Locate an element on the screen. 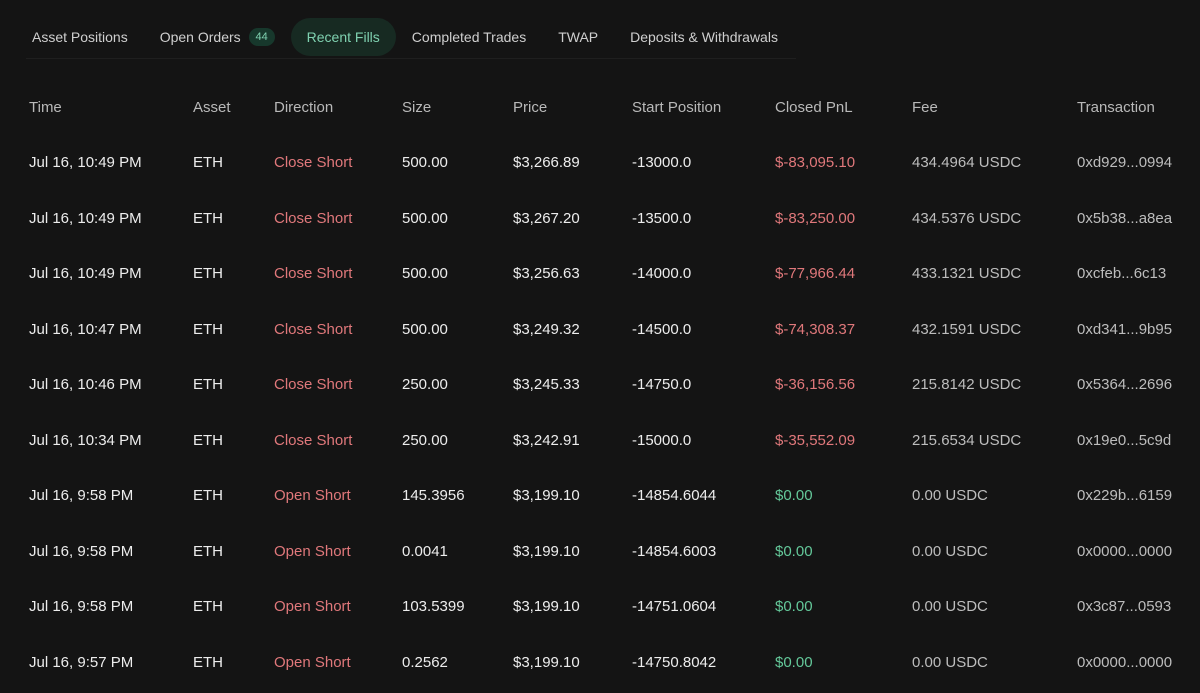 The image size is (1200, 693). tab-completed-trades: Completed Trades is located at coordinates (469, 37).